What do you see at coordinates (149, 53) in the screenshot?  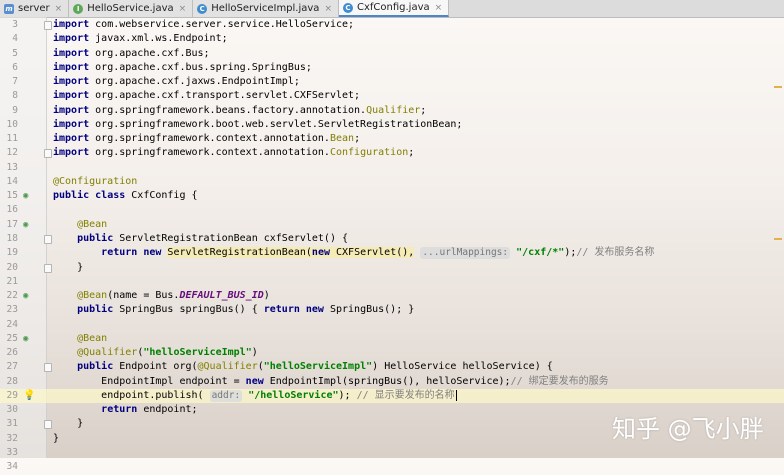 I see `import-path: org.apache.cxf.Bus` at bounding box center [149, 53].